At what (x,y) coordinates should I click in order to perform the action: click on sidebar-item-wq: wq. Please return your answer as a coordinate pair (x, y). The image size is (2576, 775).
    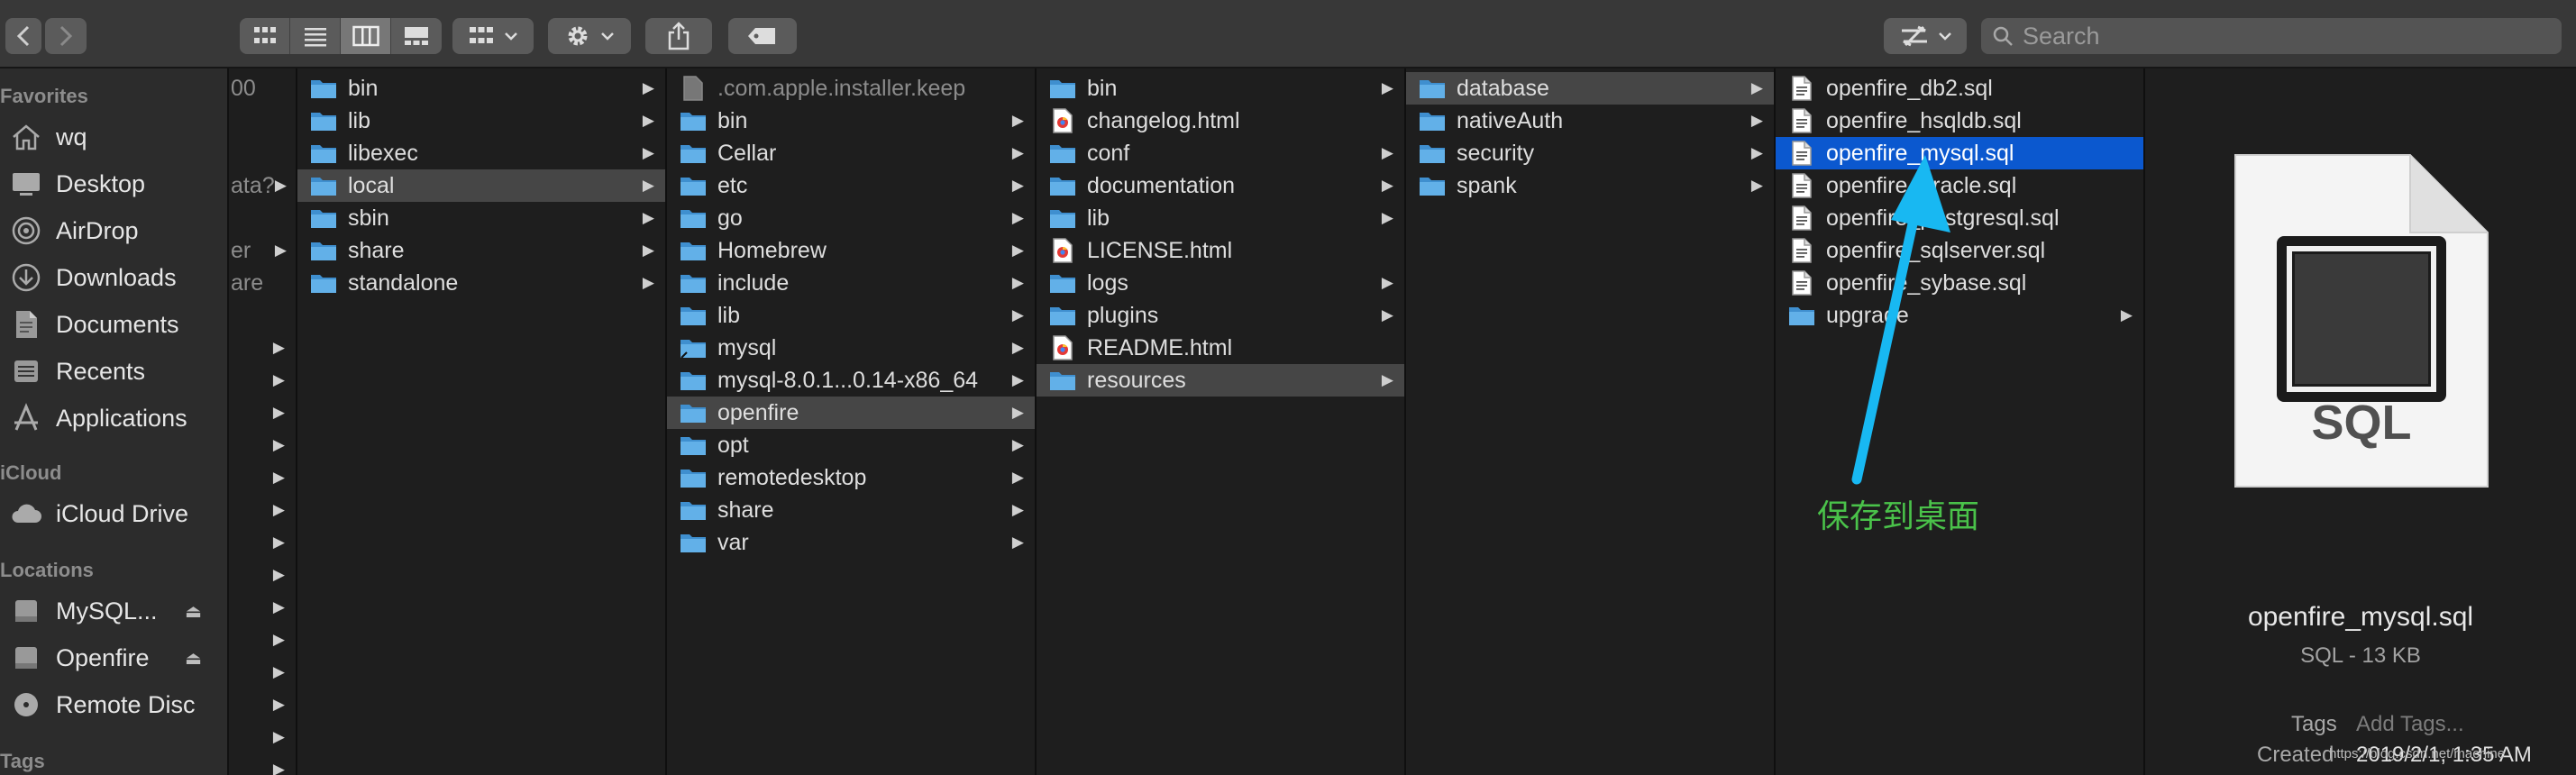
    Looking at the image, I should click on (117, 137).